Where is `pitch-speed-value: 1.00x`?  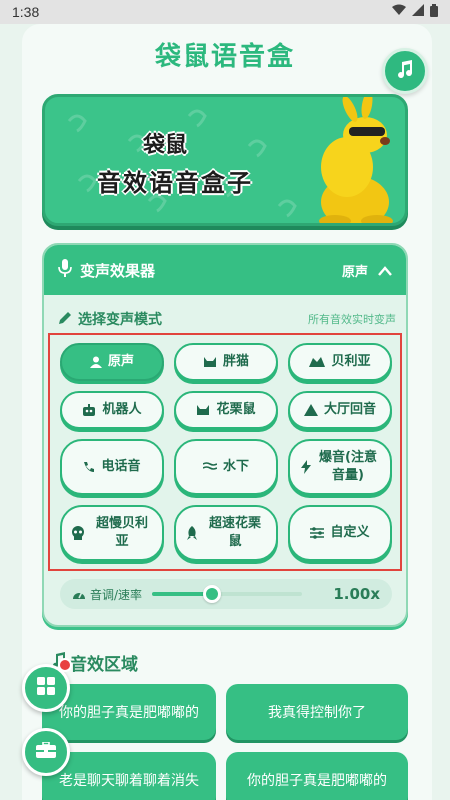
pitch-speed-value: 1.00x is located at coordinates (356, 594).